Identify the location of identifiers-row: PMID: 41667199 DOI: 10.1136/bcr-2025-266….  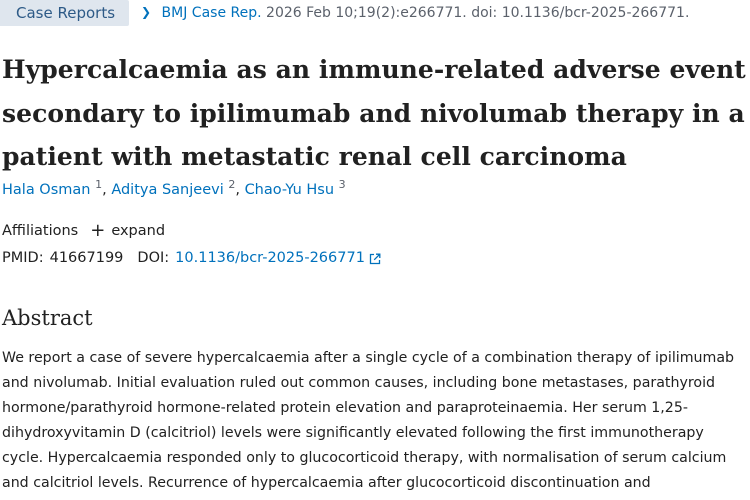
(191, 258).